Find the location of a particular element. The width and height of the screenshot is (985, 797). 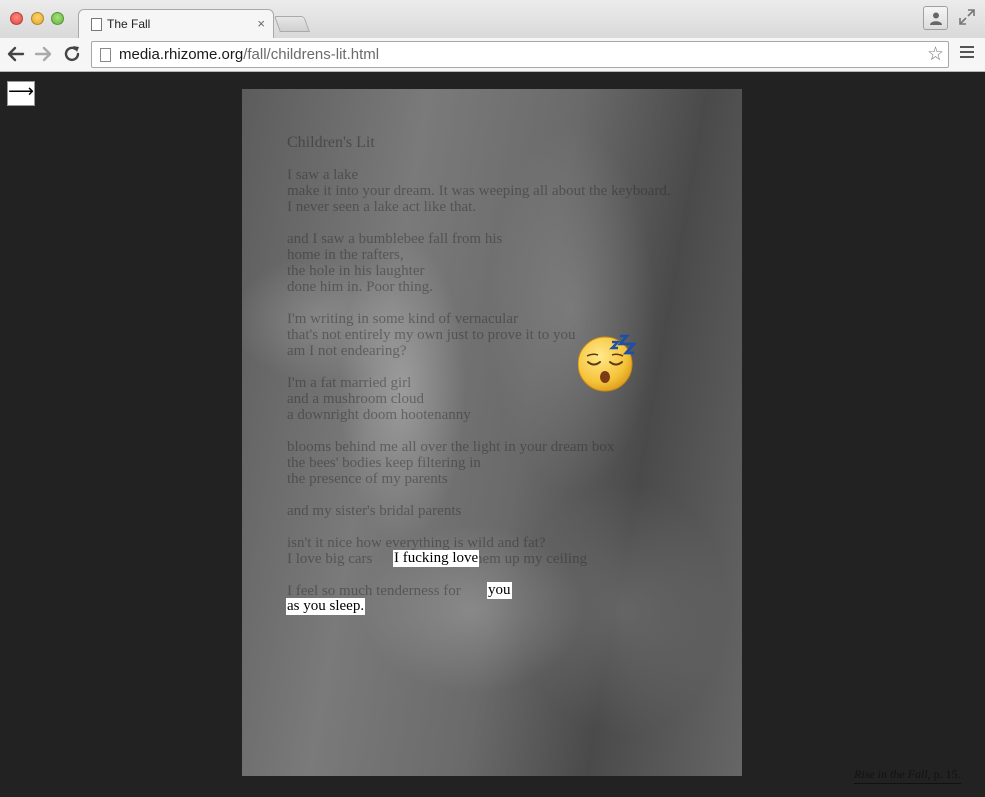

window-zoom-button is located at coordinates (57, 18).